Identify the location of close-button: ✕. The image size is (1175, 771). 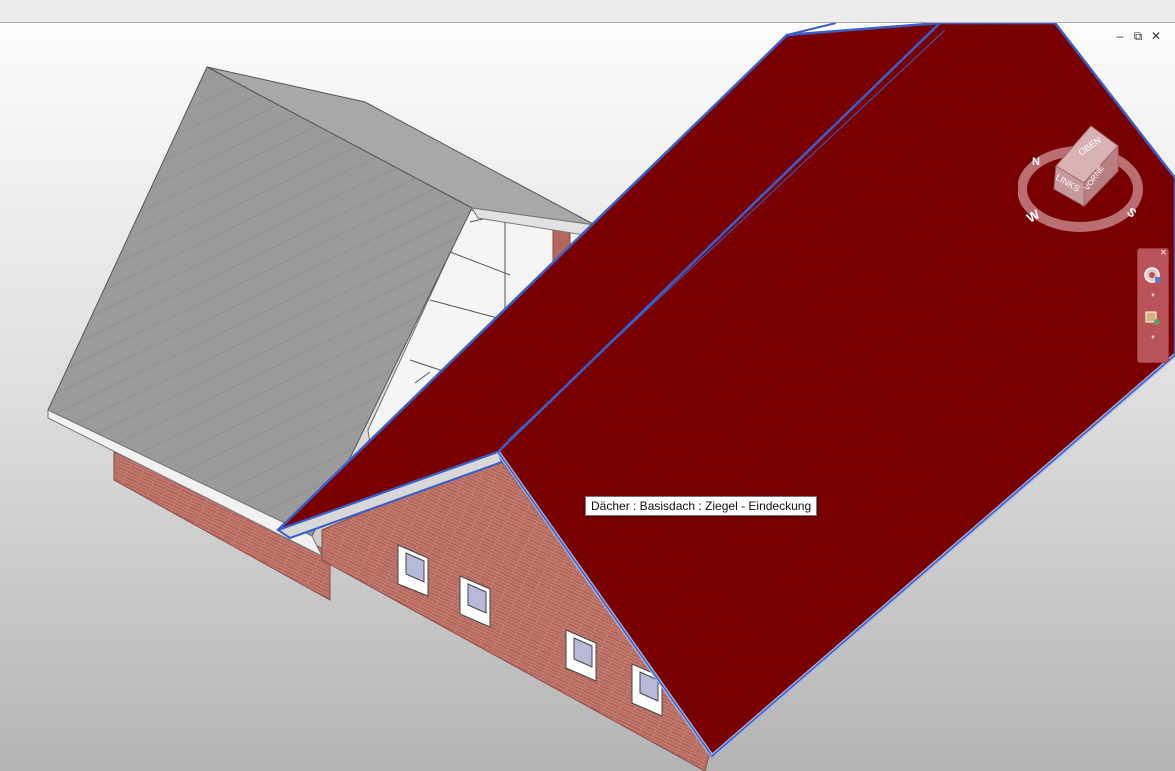
(1156, 36).